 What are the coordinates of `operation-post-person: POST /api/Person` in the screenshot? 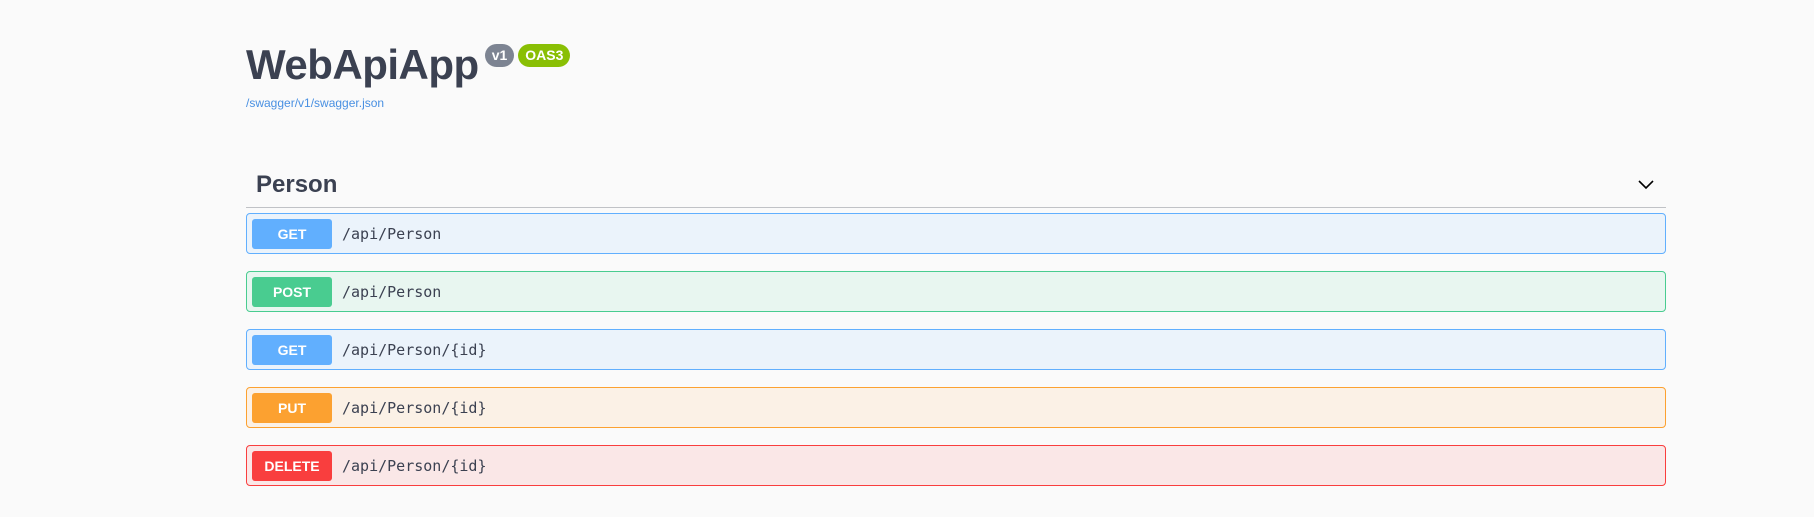 It's located at (956, 291).